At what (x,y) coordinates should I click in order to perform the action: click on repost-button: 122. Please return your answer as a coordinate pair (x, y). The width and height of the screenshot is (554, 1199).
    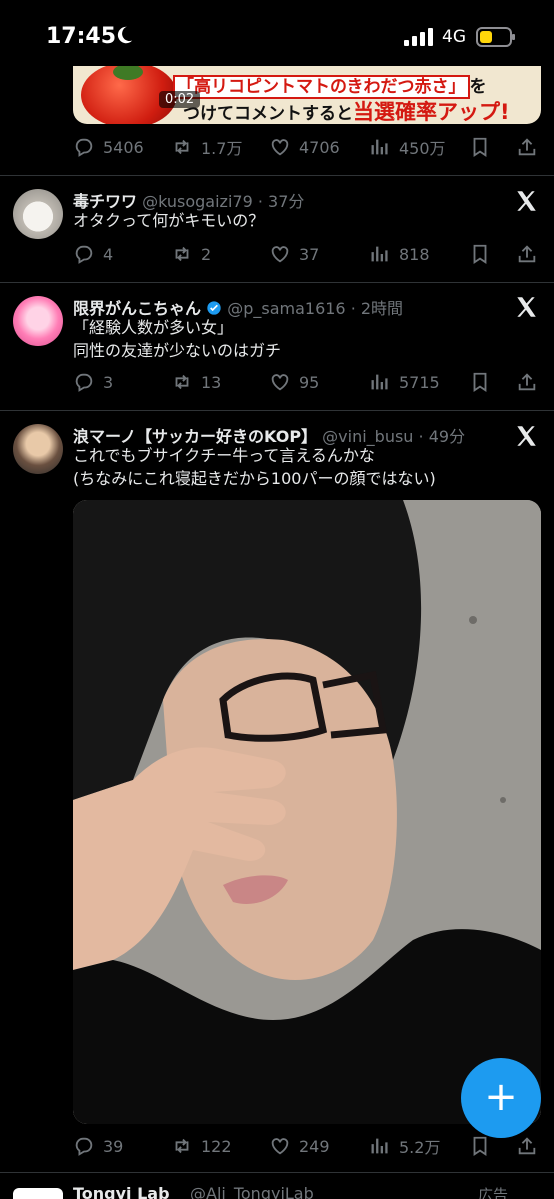
    Looking at the image, I should click on (201, 1146).